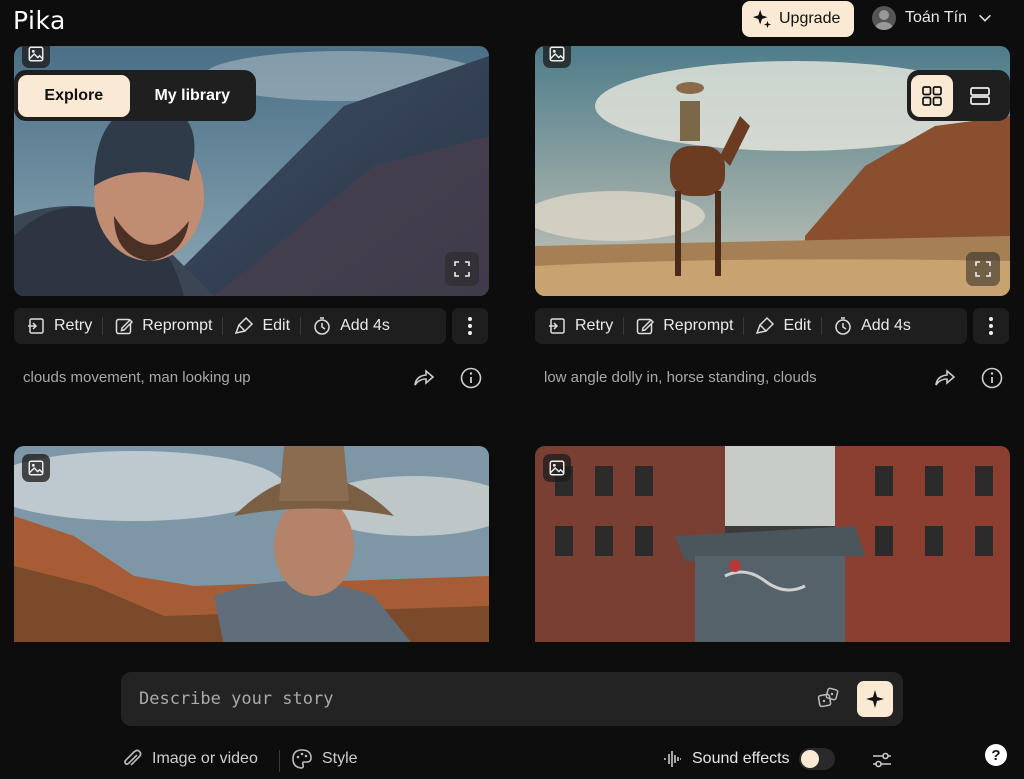 The height and width of the screenshot is (779, 1024). What do you see at coordinates (512, 23) in the screenshot?
I see `top-bar: Pika Upgrade Toán Tín` at bounding box center [512, 23].